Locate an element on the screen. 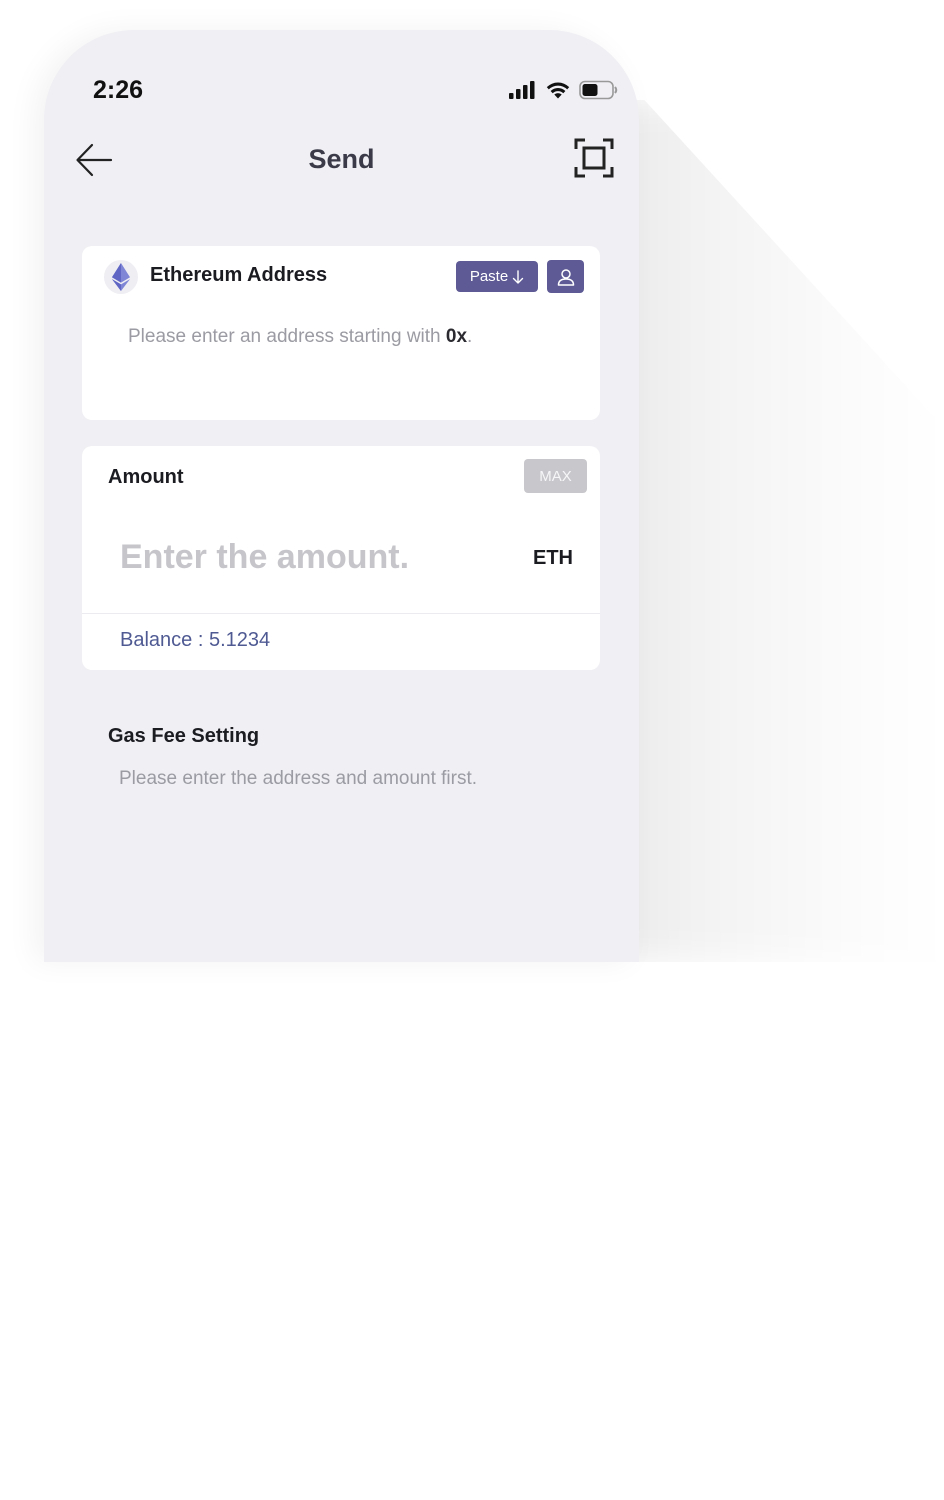 This screenshot has width=944, height=1500. divider is located at coordinates (341, 613).